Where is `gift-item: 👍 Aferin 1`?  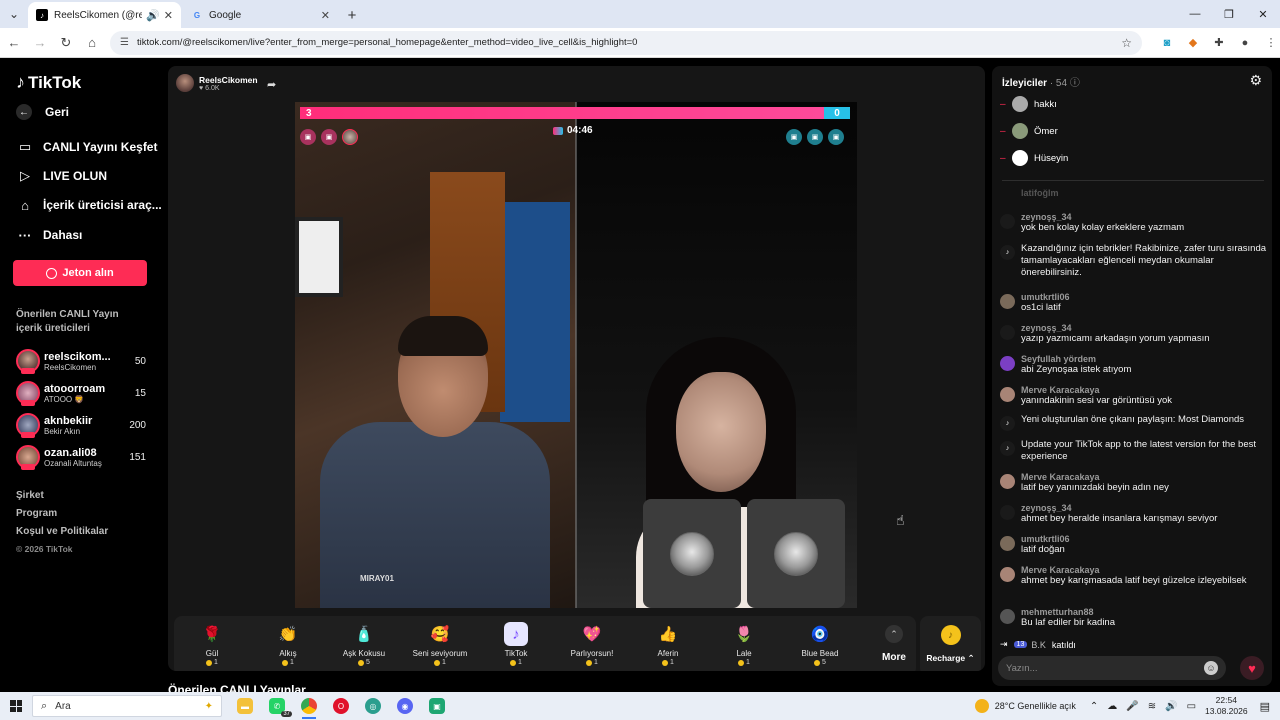 gift-item: 👍 Aferin 1 is located at coordinates (668, 644).